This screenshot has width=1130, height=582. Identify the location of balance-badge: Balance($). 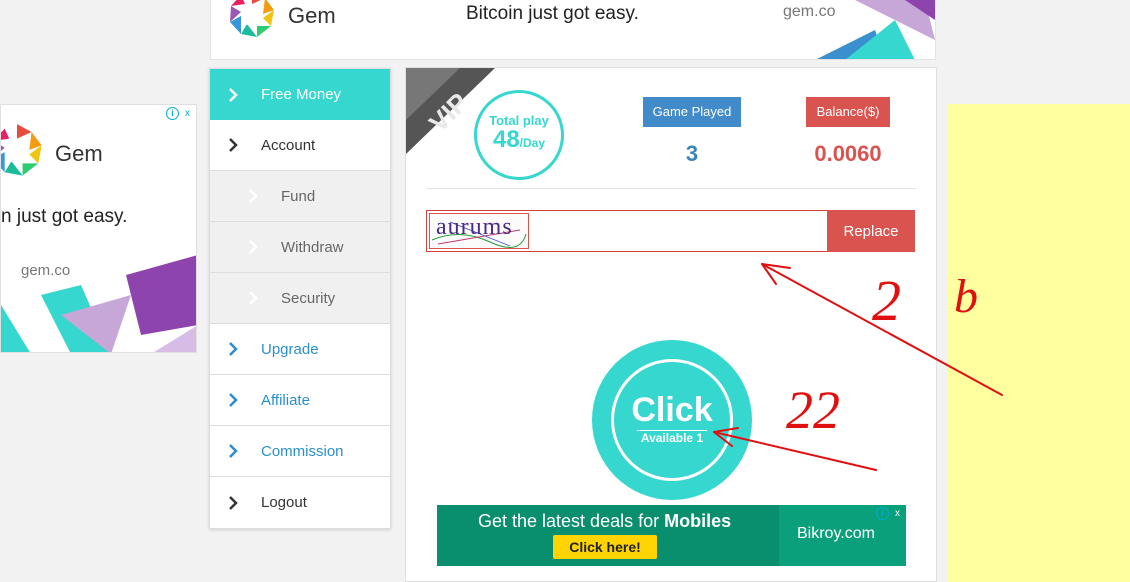
(848, 112).